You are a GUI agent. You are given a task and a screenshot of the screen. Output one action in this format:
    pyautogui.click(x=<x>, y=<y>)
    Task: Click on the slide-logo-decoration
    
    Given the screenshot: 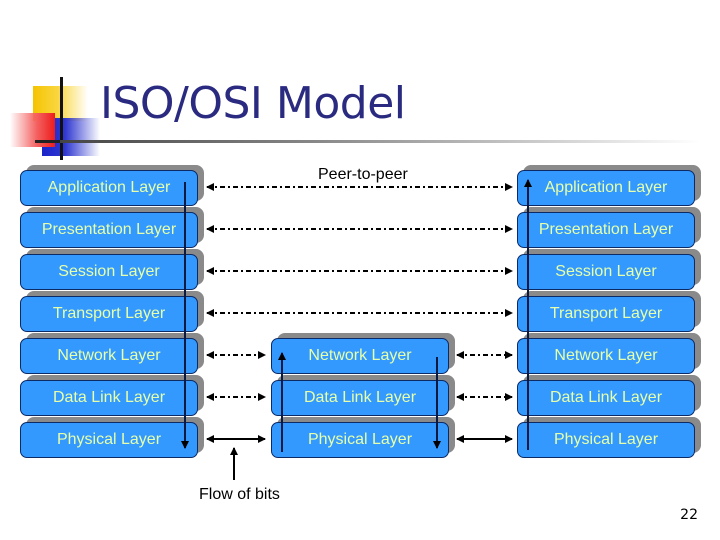 What is the action you would take?
    pyautogui.click(x=55, y=85)
    